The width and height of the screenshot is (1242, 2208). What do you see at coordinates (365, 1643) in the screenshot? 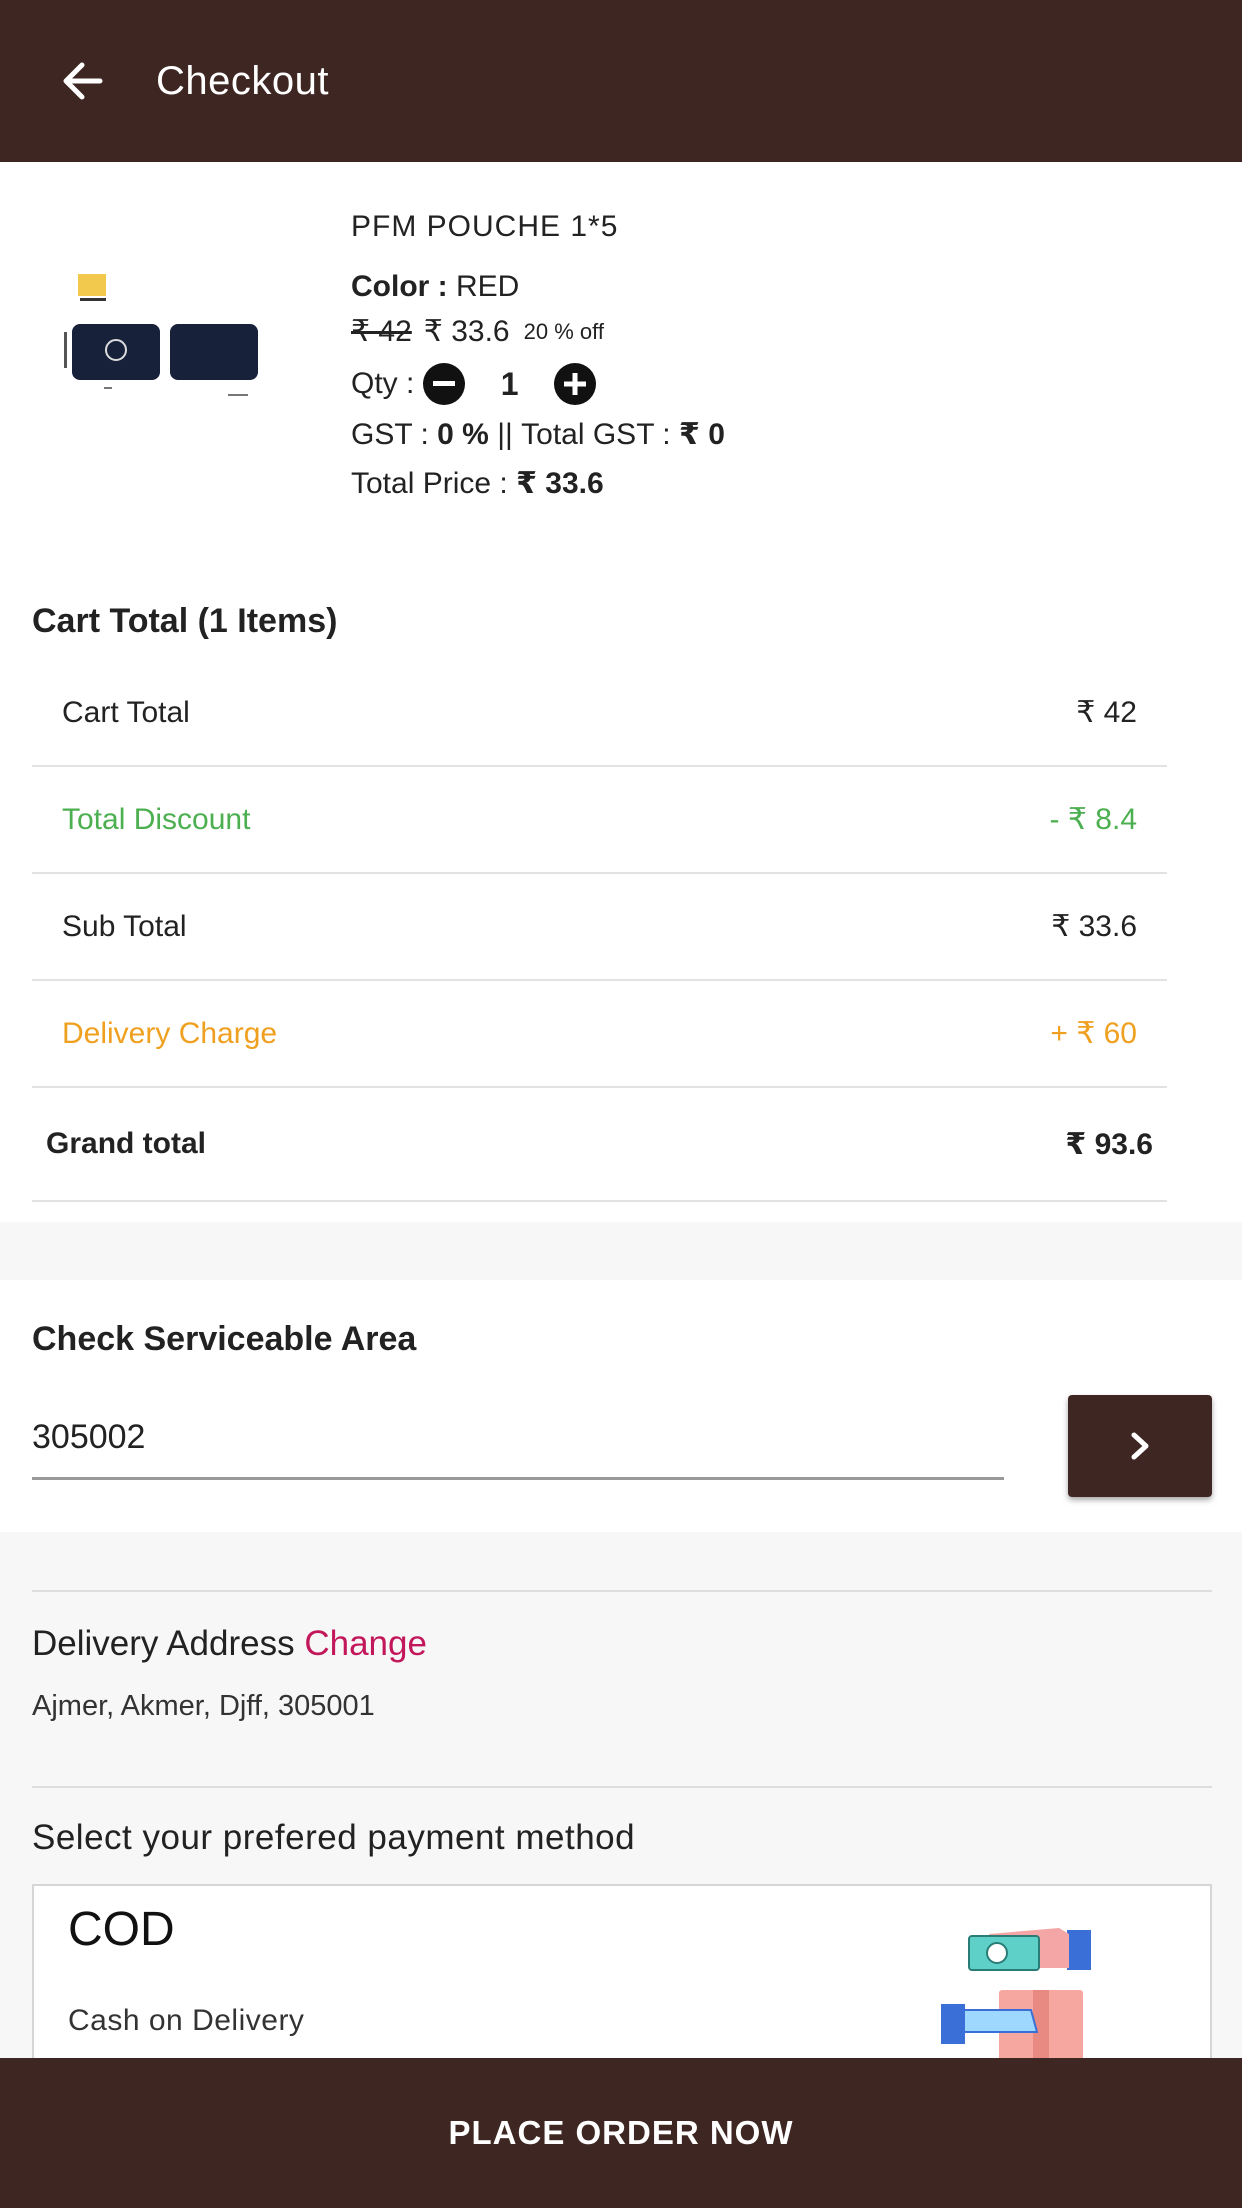
I see `change-address-link: Change` at bounding box center [365, 1643].